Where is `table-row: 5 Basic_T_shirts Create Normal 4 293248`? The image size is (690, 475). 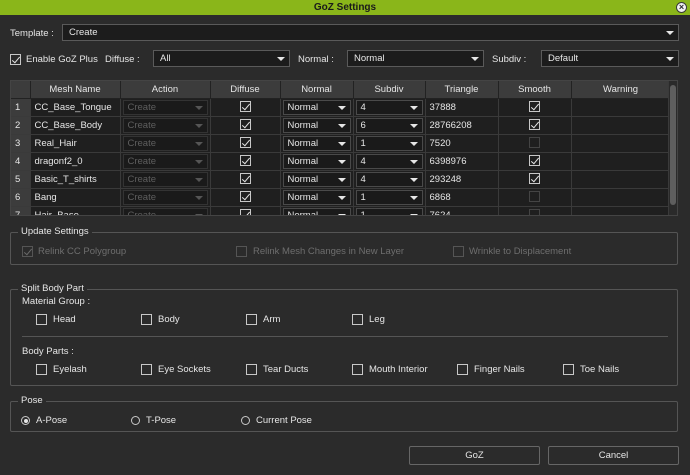
table-row: 5 Basic_T_shirts Create Normal 4 293248 is located at coordinates (341, 179).